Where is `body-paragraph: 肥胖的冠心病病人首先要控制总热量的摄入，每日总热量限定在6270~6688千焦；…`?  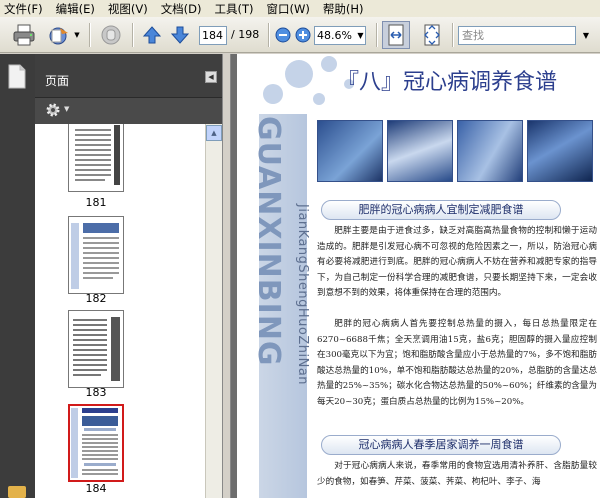
body-paragraph: 肥胖的冠心病病人首先要控制总热量的摄入，每日总热量限定在6270~6688千焦；… is located at coordinates (457, 363).